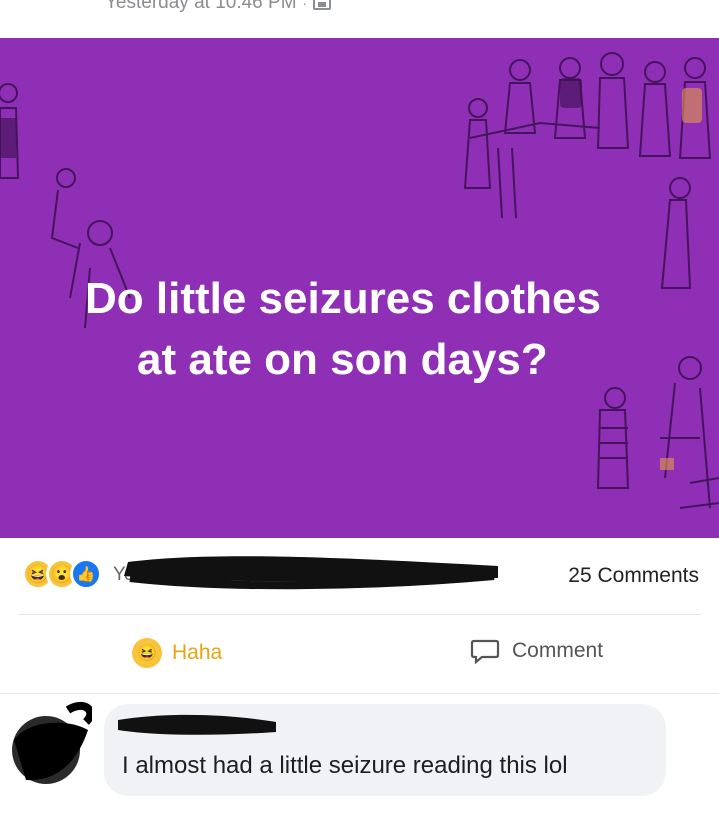 This screenshot has width=719, height=816. Describe the element at coordinates (322, 5) in the screenshot. I see `photo-icon` at that location.